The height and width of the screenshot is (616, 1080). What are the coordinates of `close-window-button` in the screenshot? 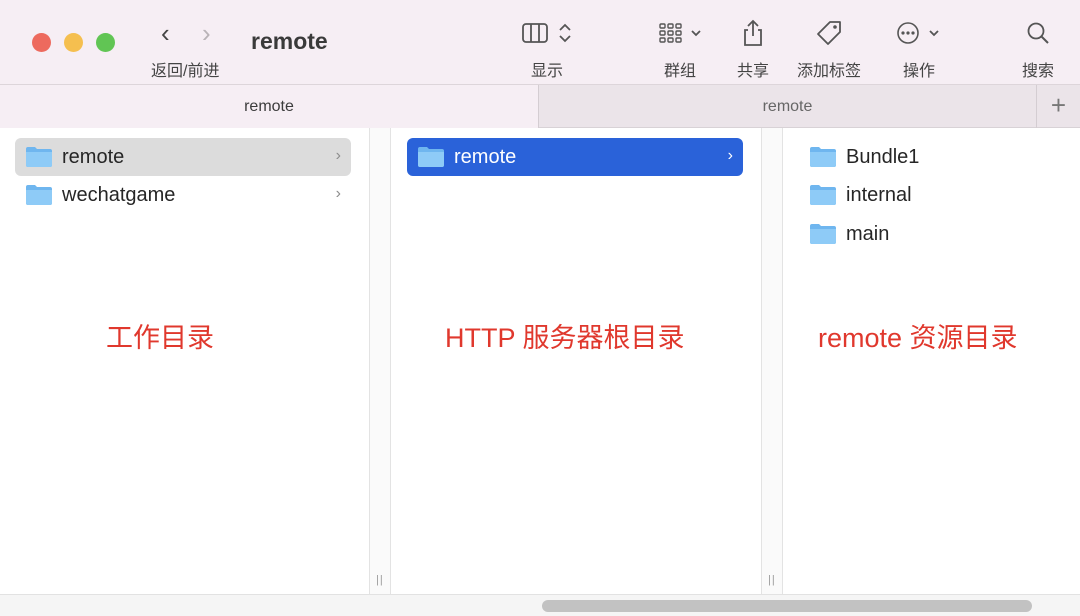 It's located at (41, 42).